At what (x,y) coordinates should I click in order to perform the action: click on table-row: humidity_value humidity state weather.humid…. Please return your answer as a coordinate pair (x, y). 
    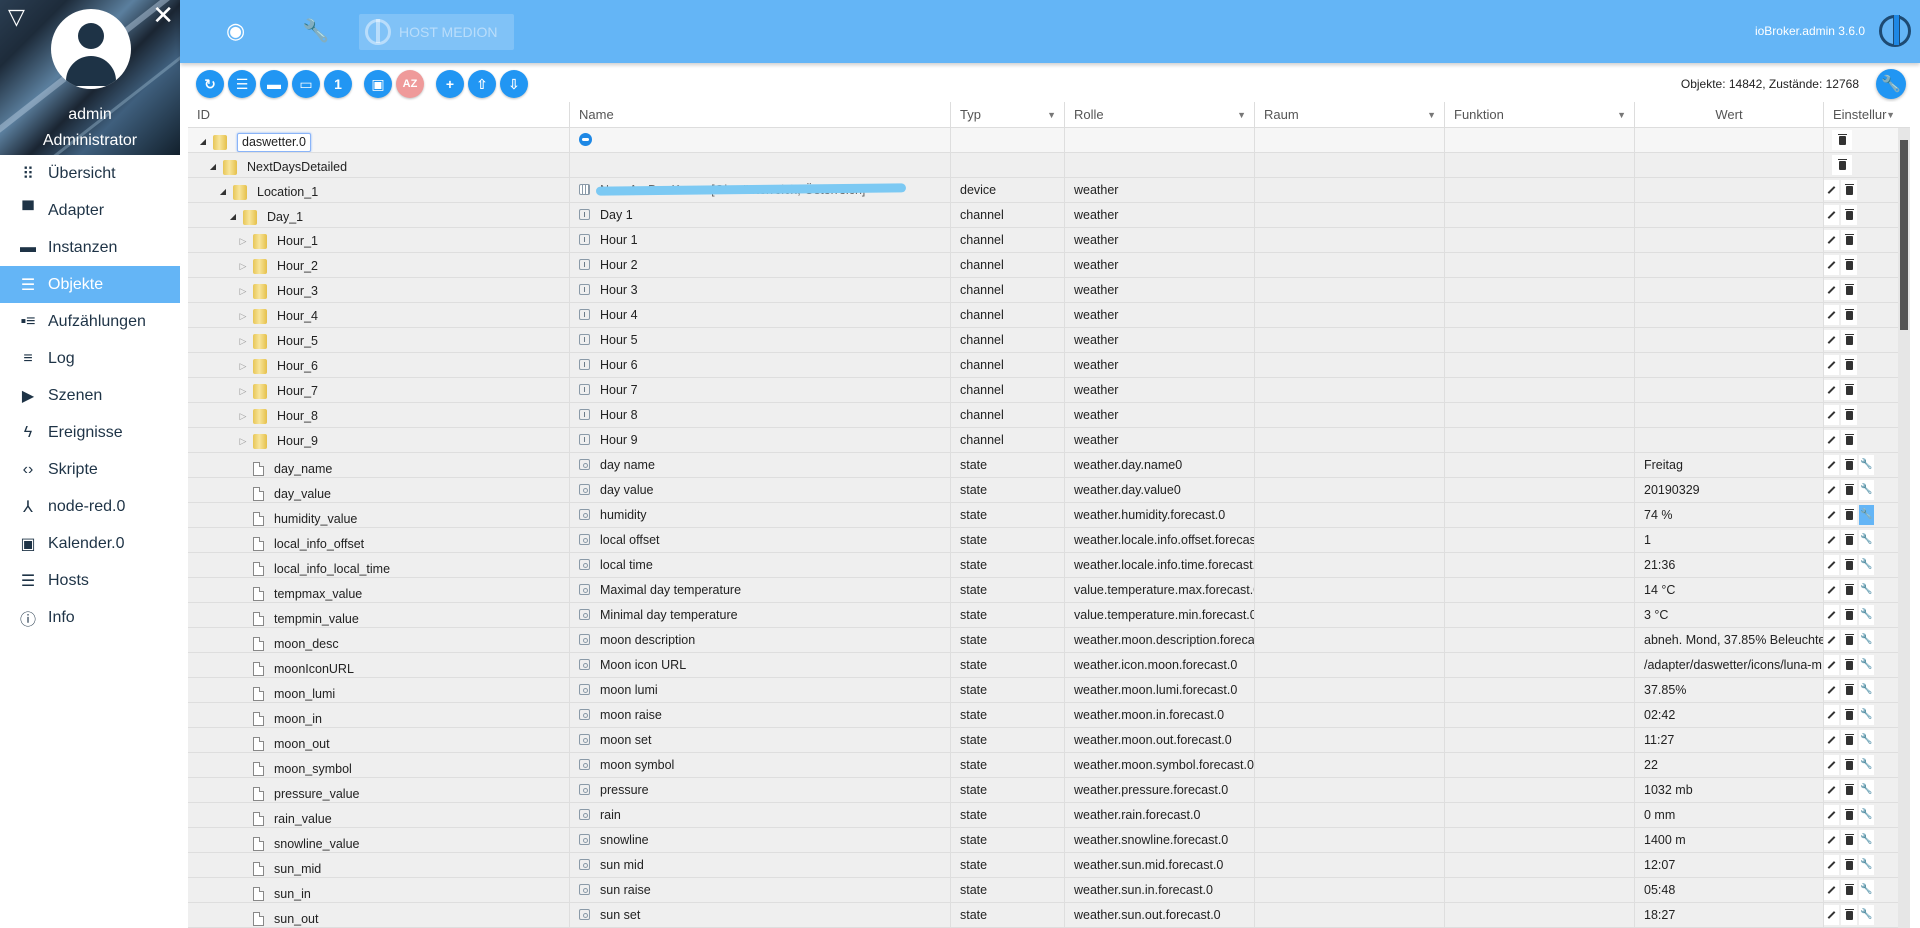
    Looking at the image, I should click on (1049, 515).